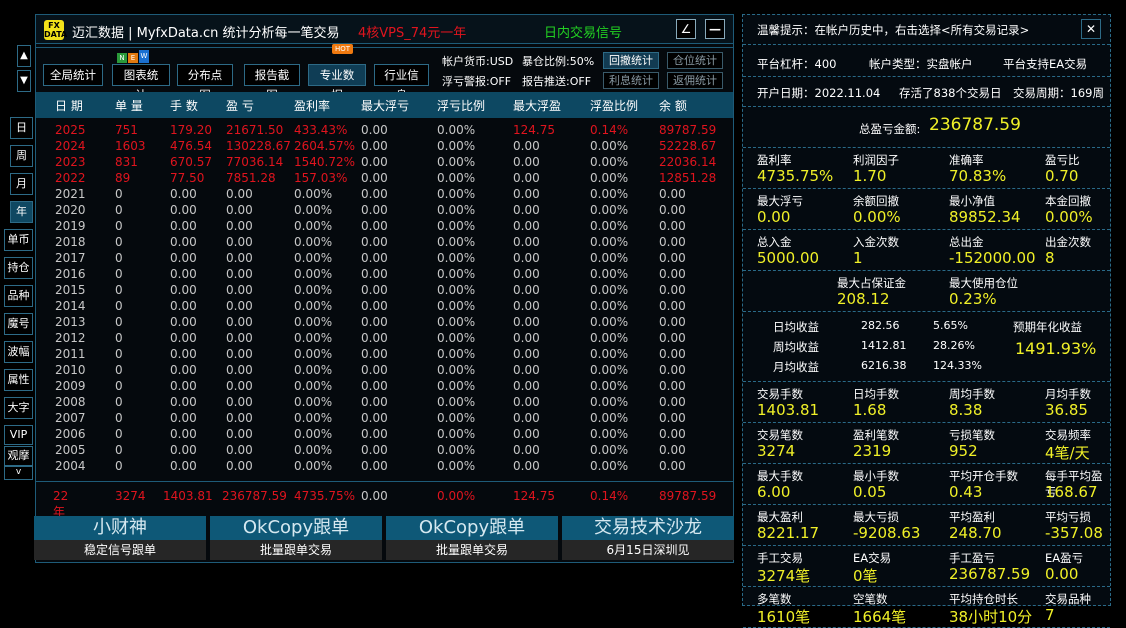 This screenshot has width=1126, height=628. Describe the element at coordinates (926, 566) in the screenshot. I see `stat-row: 手工交易 3274笔 EA交易 0笔 手工盈亏 236787.59 EA盈亏 0.00` at that location.